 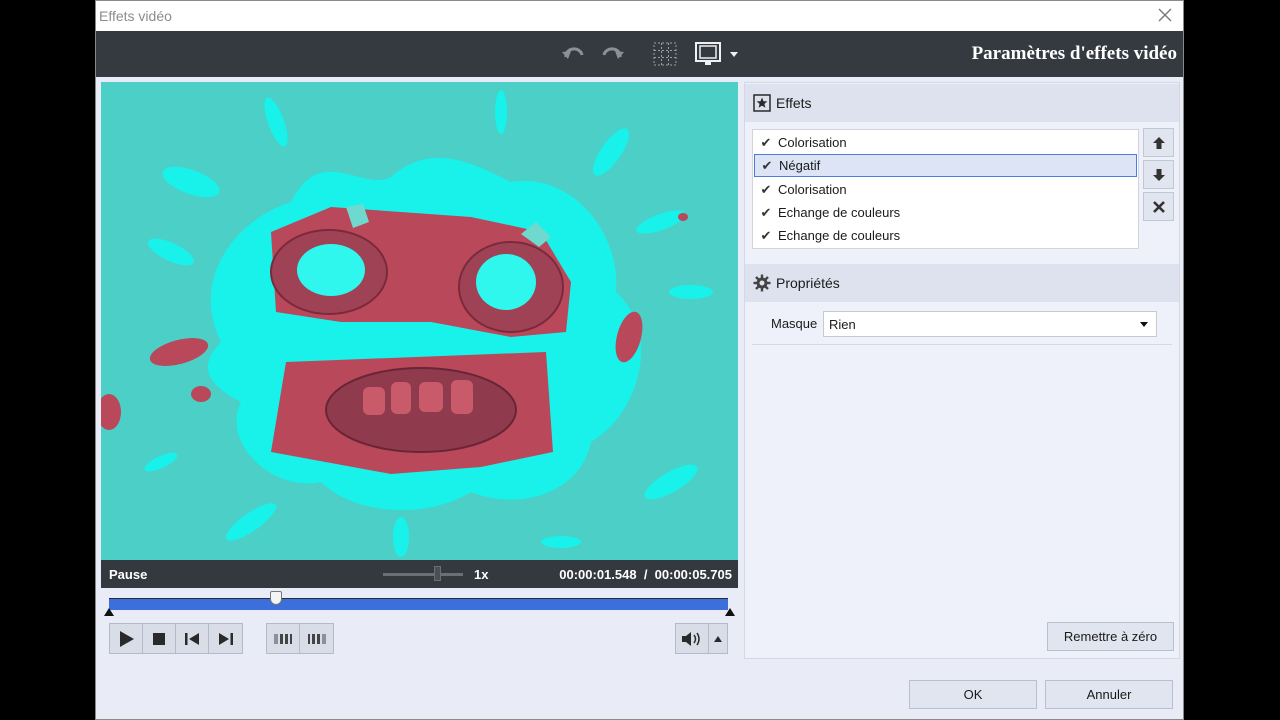 What do you see at coordinates (283, 638) in the screenshot?
I see `previous-frame-button` at bounding box center [283, 638].